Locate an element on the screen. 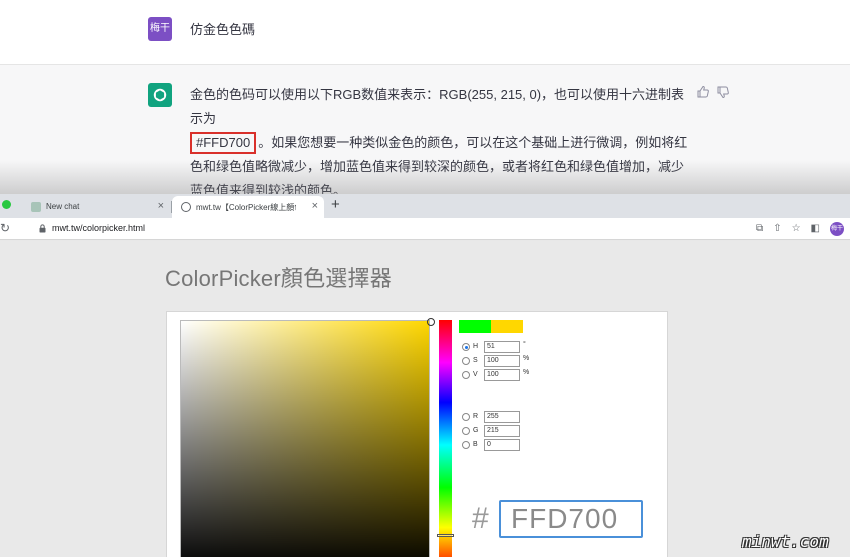  globe-icon is located at coordinates (186, 207).